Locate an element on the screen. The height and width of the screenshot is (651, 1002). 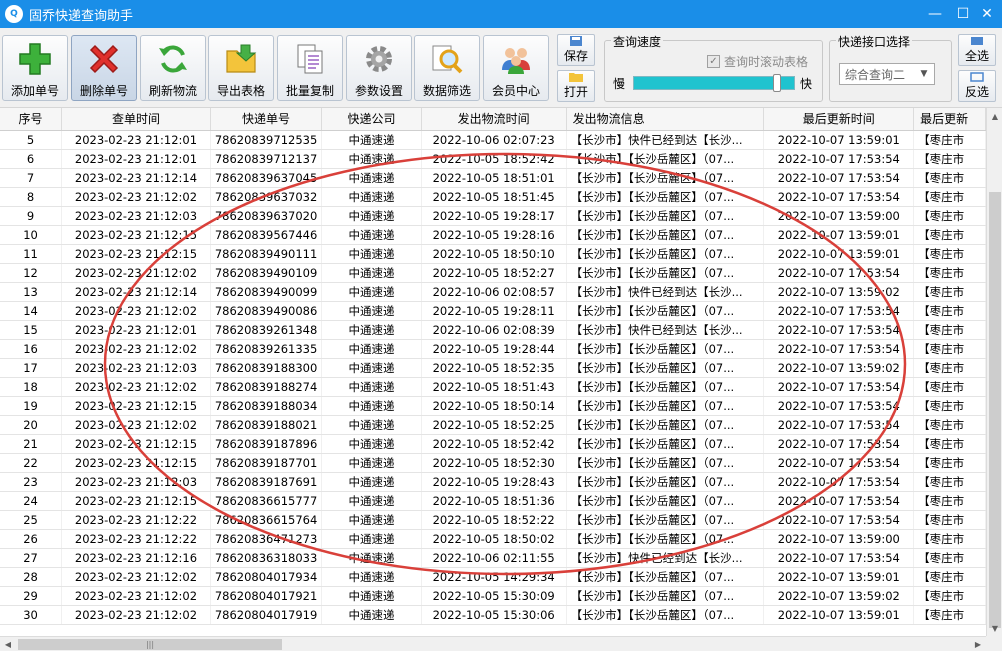
title-bar: Q 固乔快递查询助手 — ☐ ✕ is located at coordinates (501, 14).